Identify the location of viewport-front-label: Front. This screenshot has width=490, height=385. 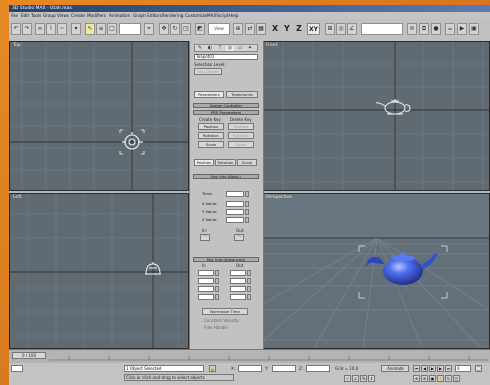
(271, 45).